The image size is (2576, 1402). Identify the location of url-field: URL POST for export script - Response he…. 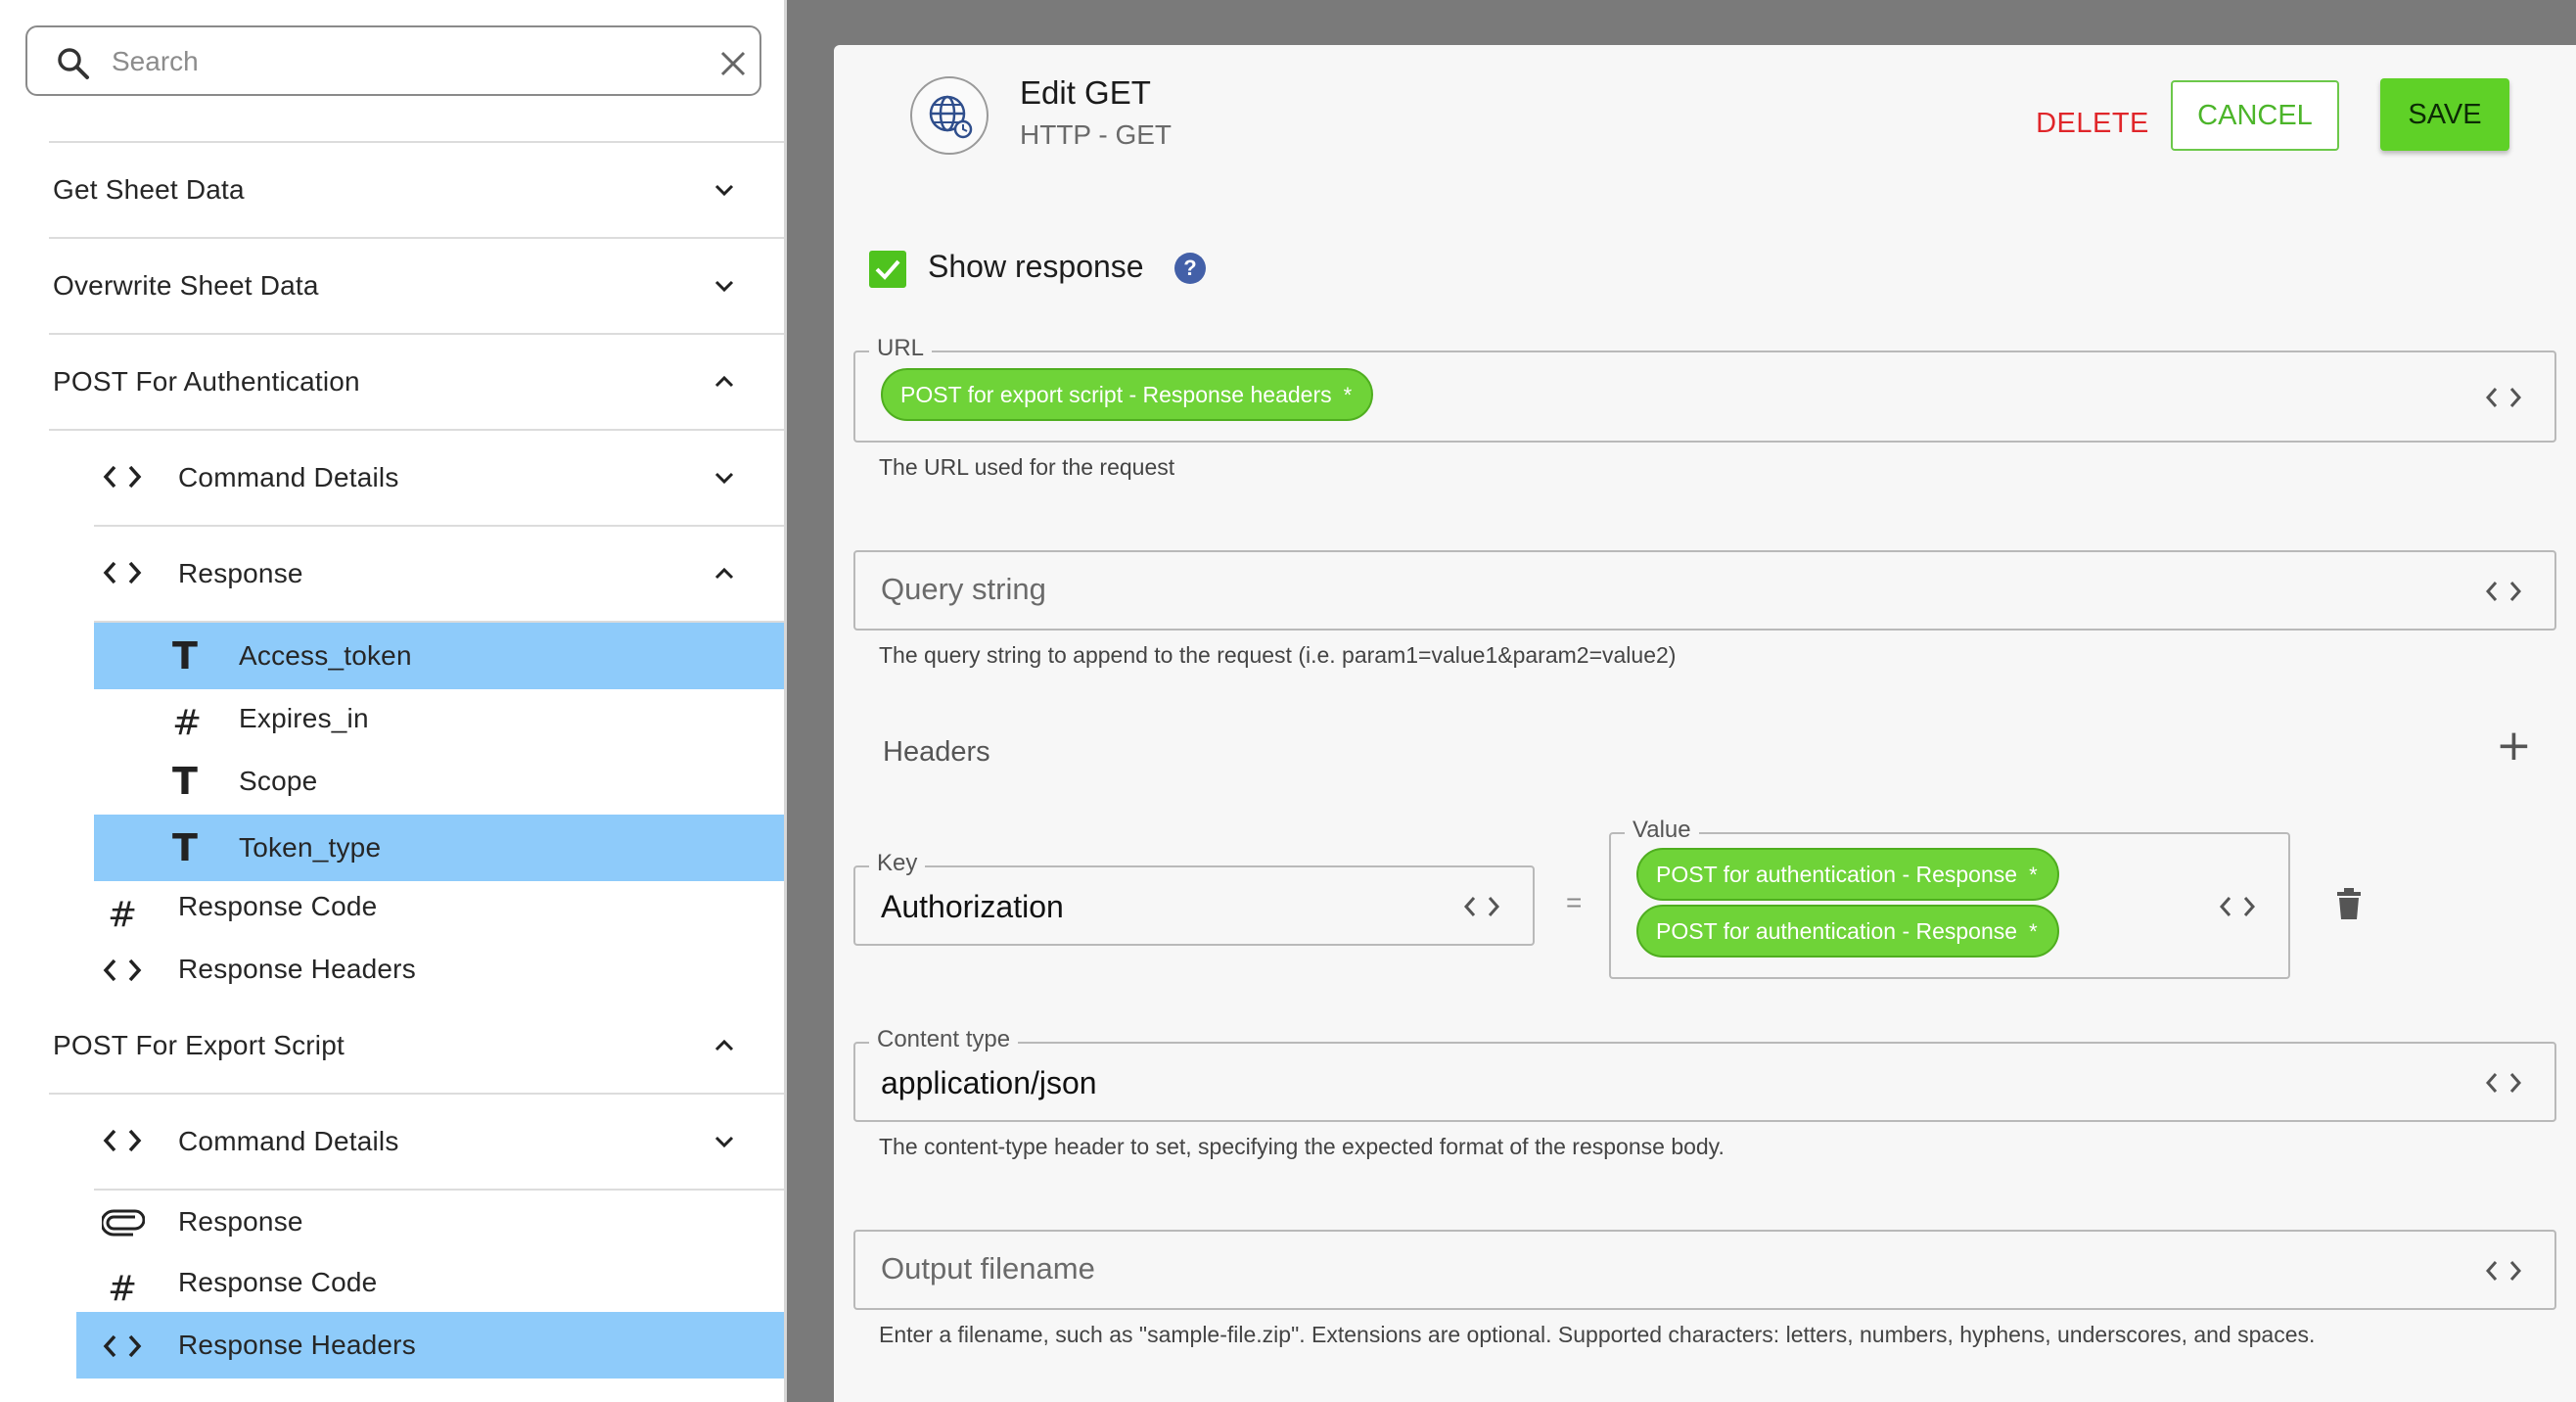
(1705, 389).